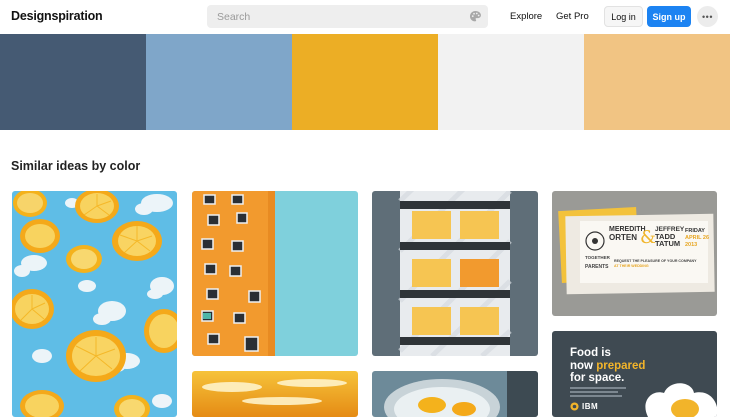 The height and width of the screenshot is (417, 730). I want to click on oranges-image, so click(94, 304).